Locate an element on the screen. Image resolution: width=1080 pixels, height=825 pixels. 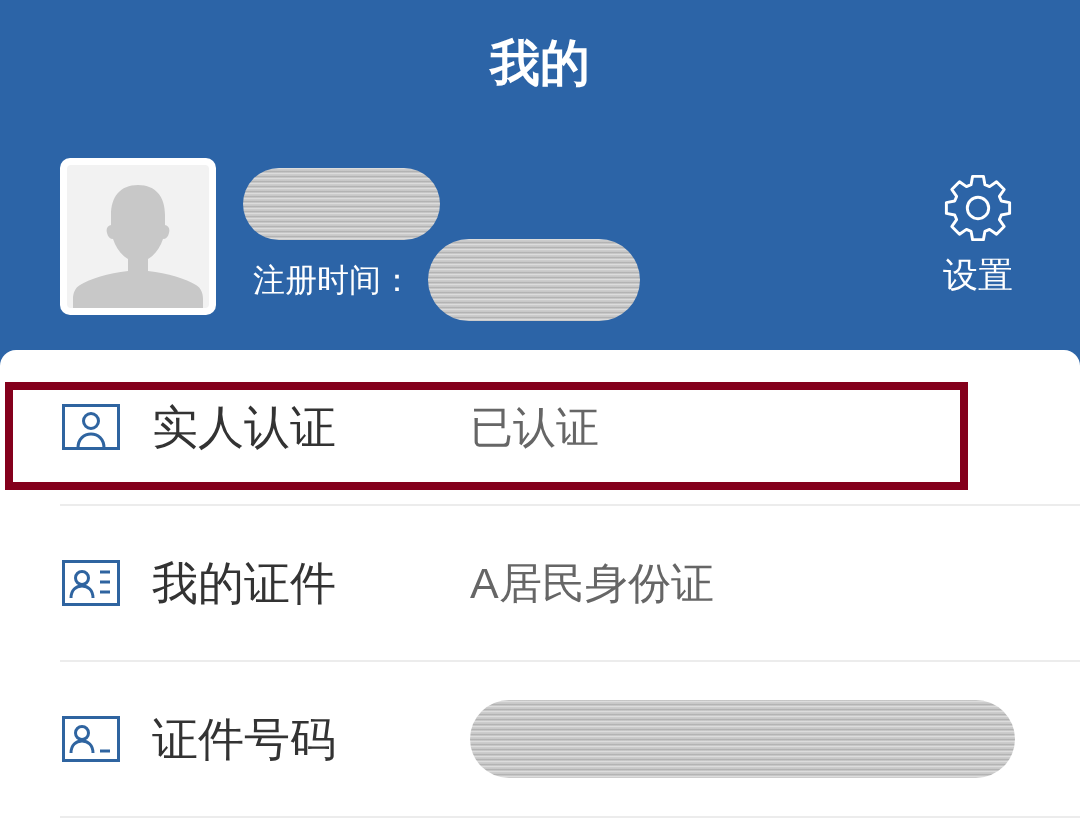
row-label: 实人认证 is located at coordinates (244, 427).